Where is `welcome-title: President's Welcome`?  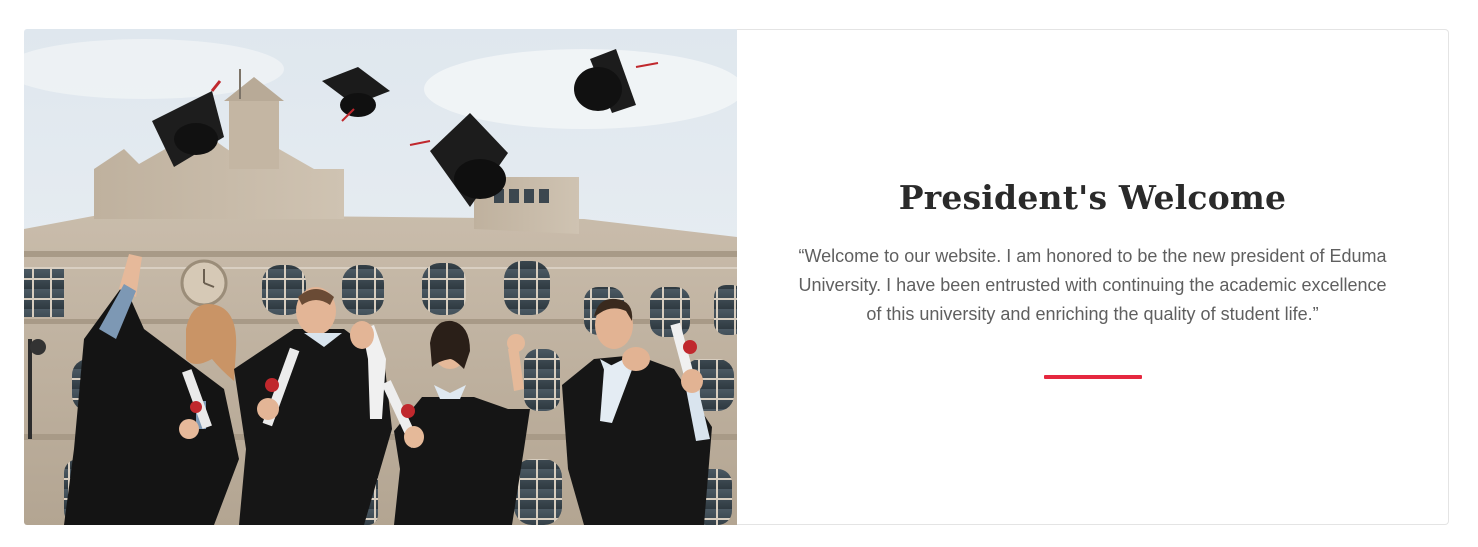 welcome-title: President's Welcome is located at coordinates (1092, 197).